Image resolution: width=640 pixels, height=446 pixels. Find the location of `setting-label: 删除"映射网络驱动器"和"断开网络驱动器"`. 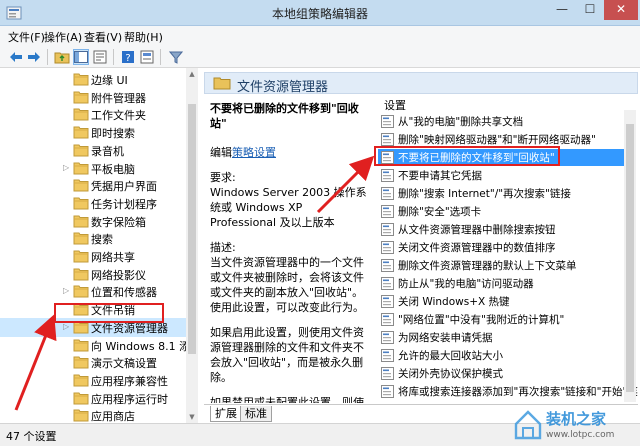

setting-label: 删除"映射网络驱动器"和"断开网络驱动器" is located at coordinates (497, 140).